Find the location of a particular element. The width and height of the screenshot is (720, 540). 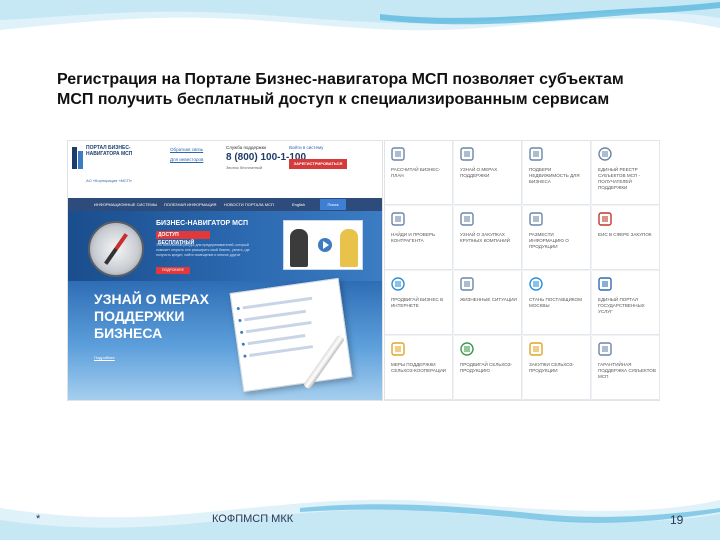

service-tile: УЗНАЙ О ЗАКУПКАХ КРУПНЫХ КОМПАНИЙ is located at coordinates (488, 238).